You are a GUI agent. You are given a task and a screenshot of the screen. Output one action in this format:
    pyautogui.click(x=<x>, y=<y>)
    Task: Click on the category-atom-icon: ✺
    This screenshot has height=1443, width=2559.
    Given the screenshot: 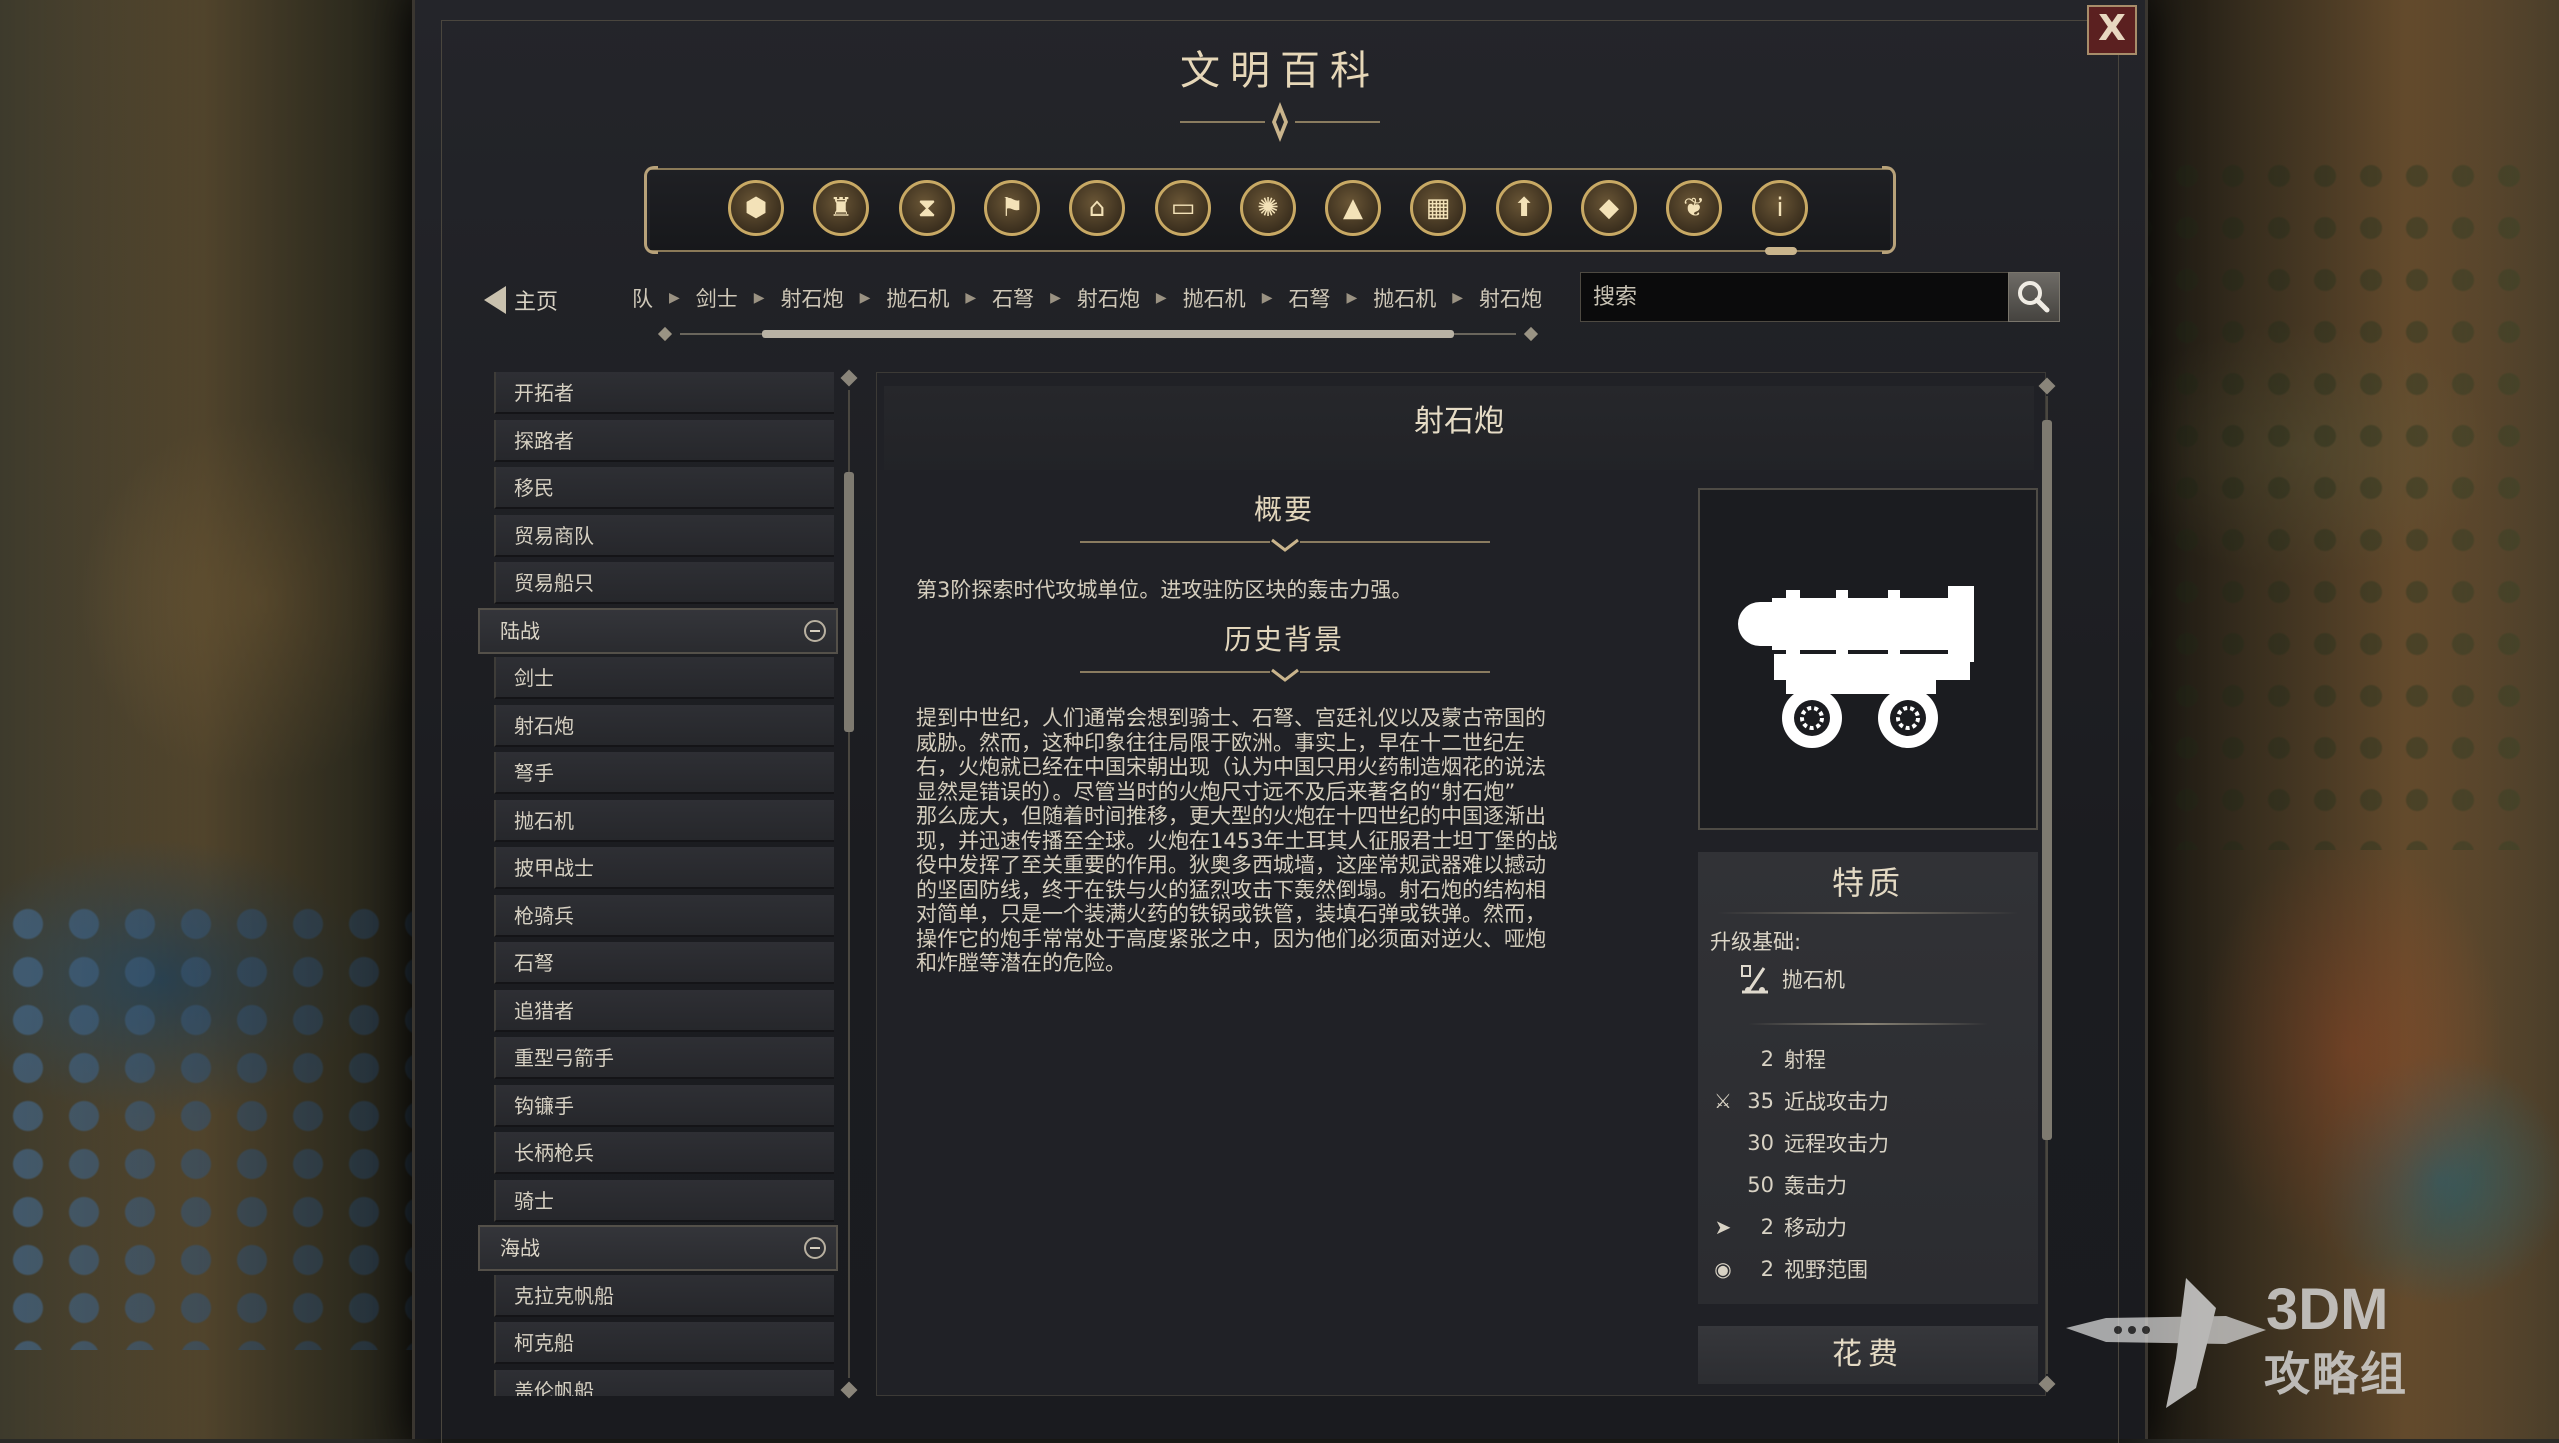 What is the action you would take?
    pyautogui.click(x=1268, y=208)
    